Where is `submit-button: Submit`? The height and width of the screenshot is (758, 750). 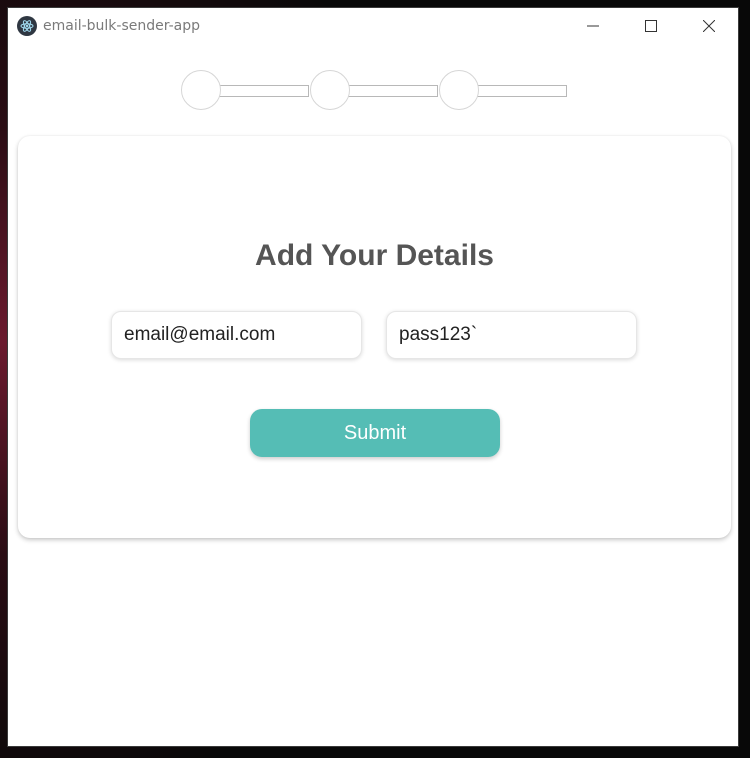
submit-button: Submit is located at coordinates (375, 433).